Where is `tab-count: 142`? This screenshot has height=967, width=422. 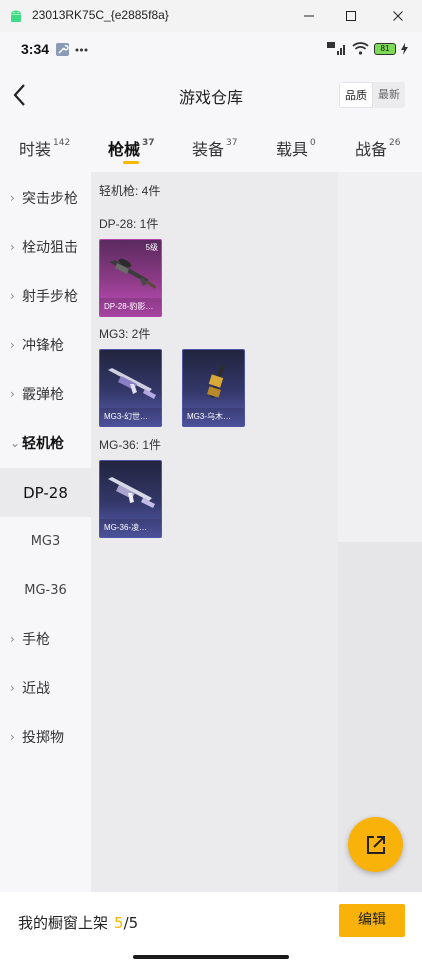
tab-count: 142 is located at coordinates (62, 143).